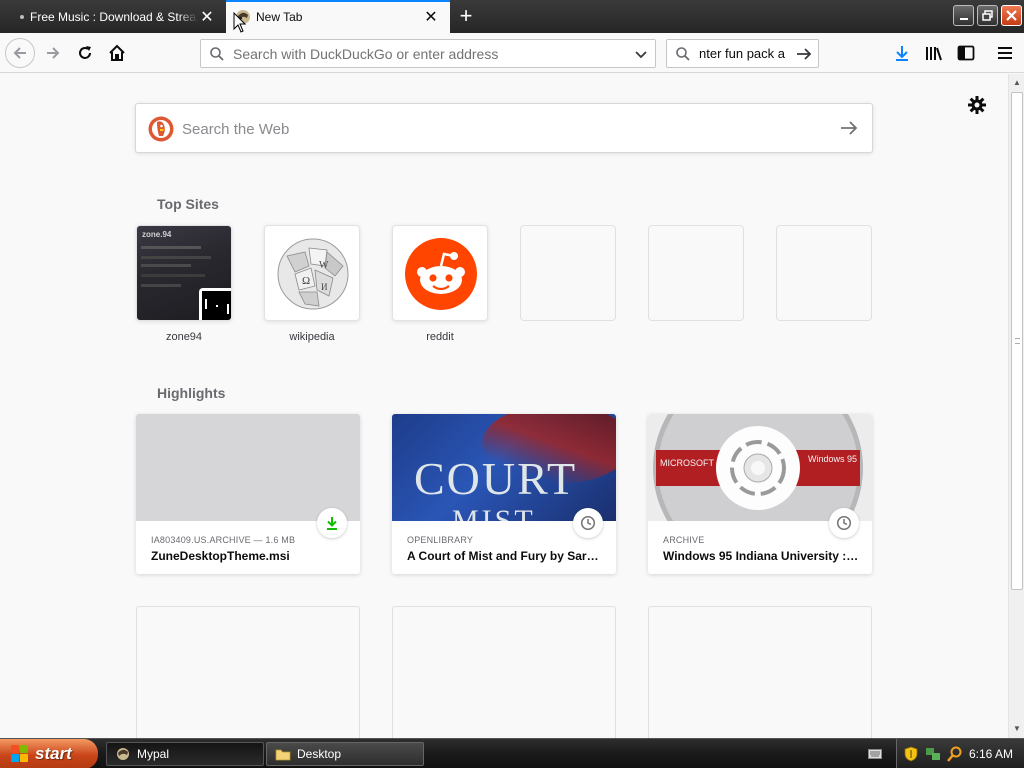 This screenshot has width=1024, height=768. What do you see at coordinates (85, 53) in the screenshot?
I see `reload-button` at bounding box center [85, 53].